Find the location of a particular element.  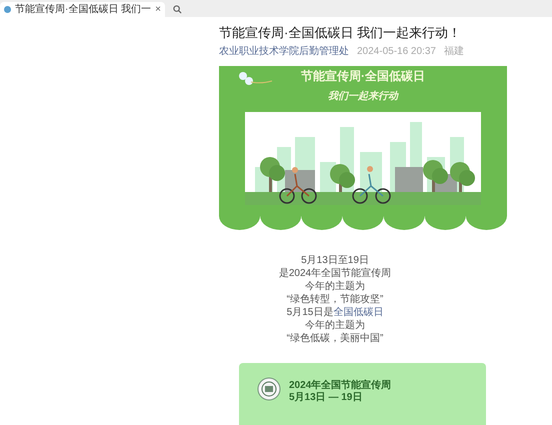

body-text: 5月13日至19日 is located at coordinates (335, 260).